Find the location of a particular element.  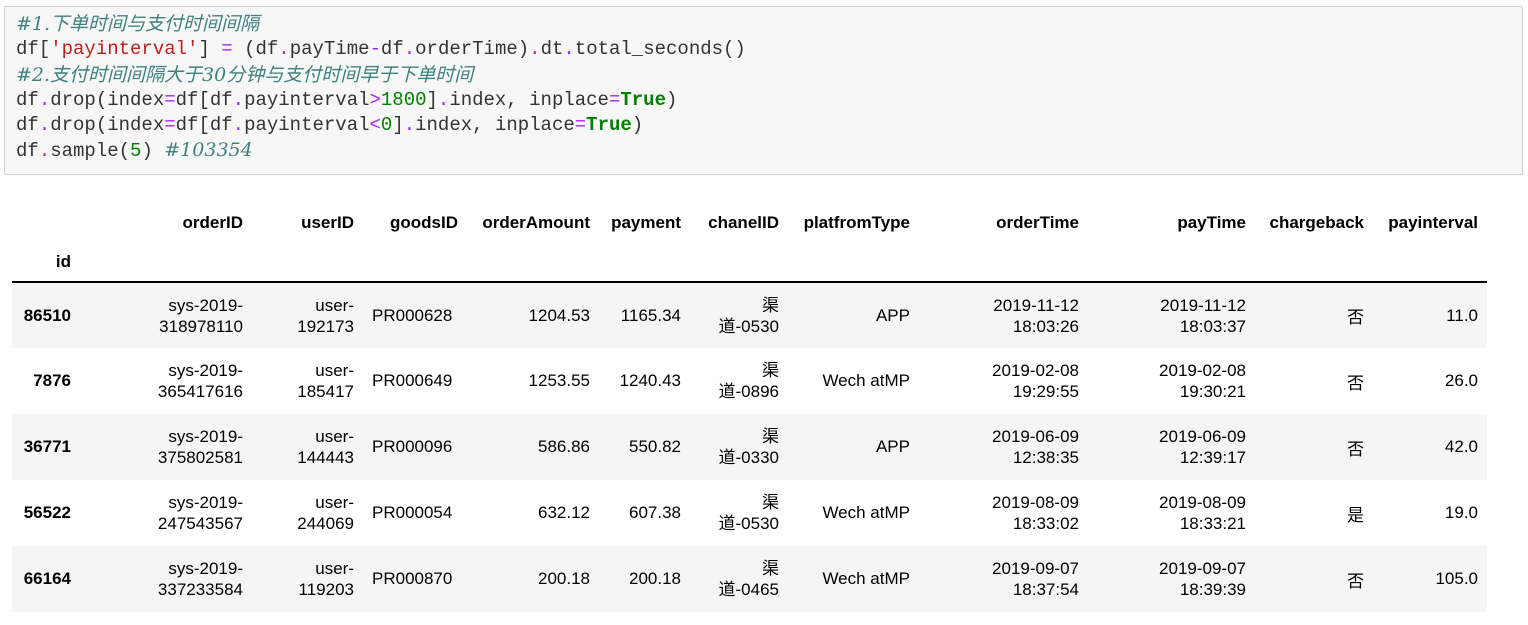

cell-payTime: 2019-09-07 18:39:39 is located at coordinates (1171, 579).